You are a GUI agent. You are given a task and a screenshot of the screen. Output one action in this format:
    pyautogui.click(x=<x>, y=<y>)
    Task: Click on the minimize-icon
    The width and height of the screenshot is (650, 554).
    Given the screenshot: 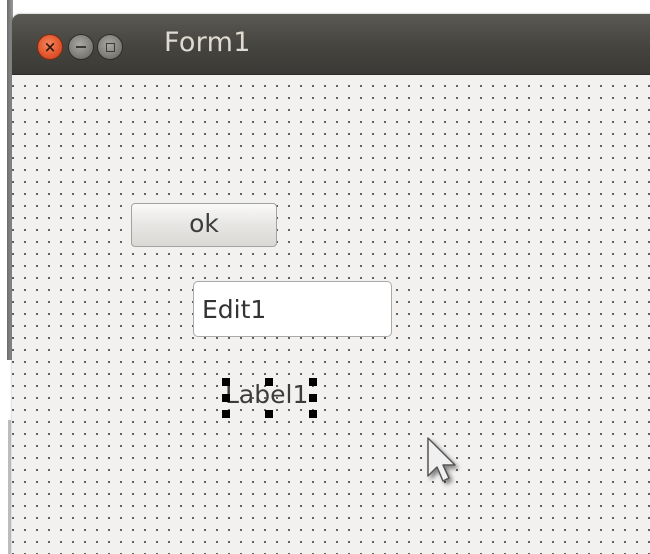 What is the action you would take?
    pyautogui.click(x=81, y=47)
    